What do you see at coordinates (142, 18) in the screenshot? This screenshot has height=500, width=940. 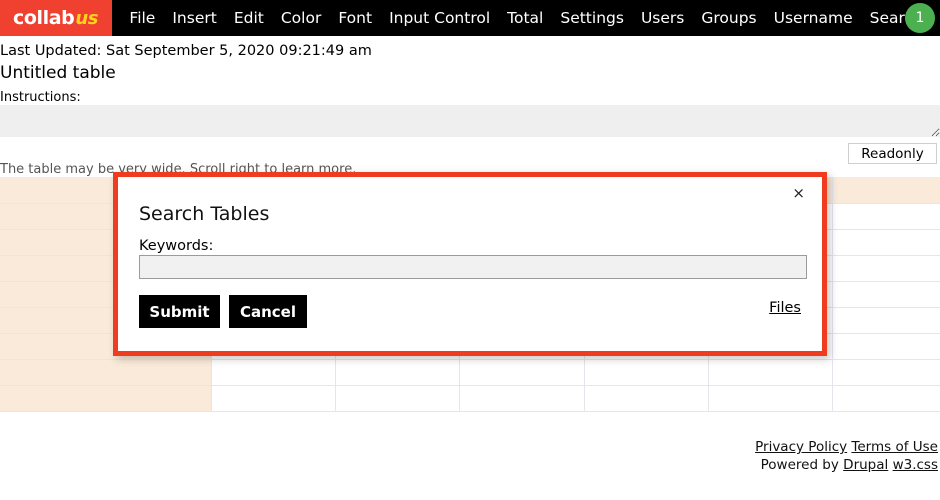 I see `menu-item-file: File` at bounding box center [142, 18].